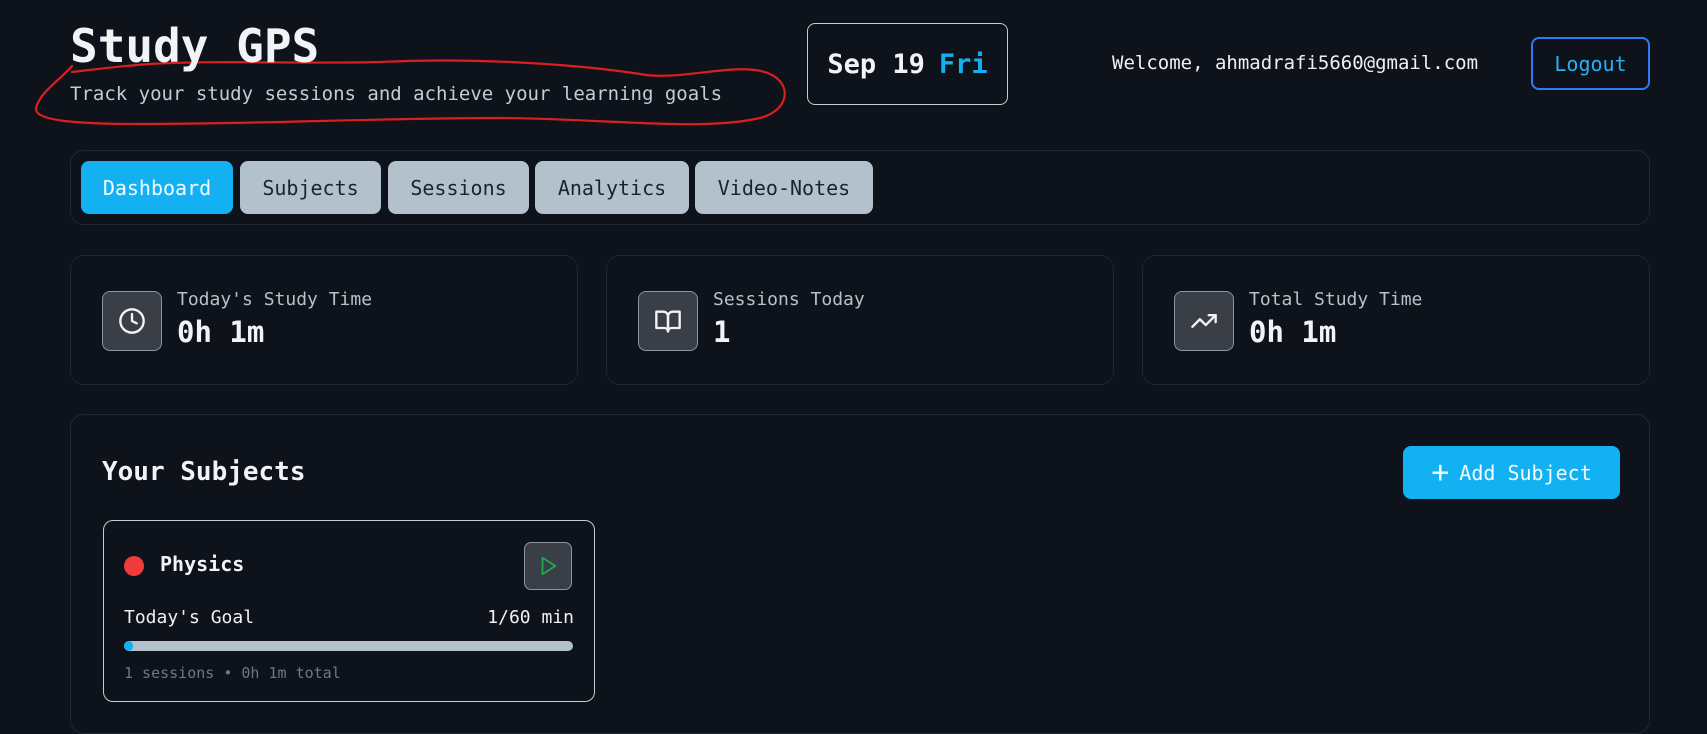 The height and width of the screenshot is (734, 1707). I want to click on goal-label: Today's Goal, so click(189, 617).